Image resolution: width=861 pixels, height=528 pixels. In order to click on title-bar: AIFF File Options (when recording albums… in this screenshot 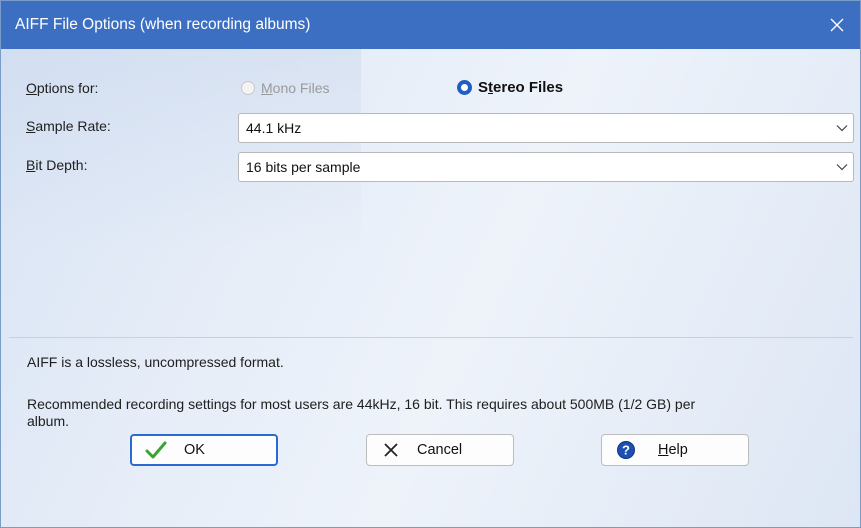, I will do `click(430, 25)`.